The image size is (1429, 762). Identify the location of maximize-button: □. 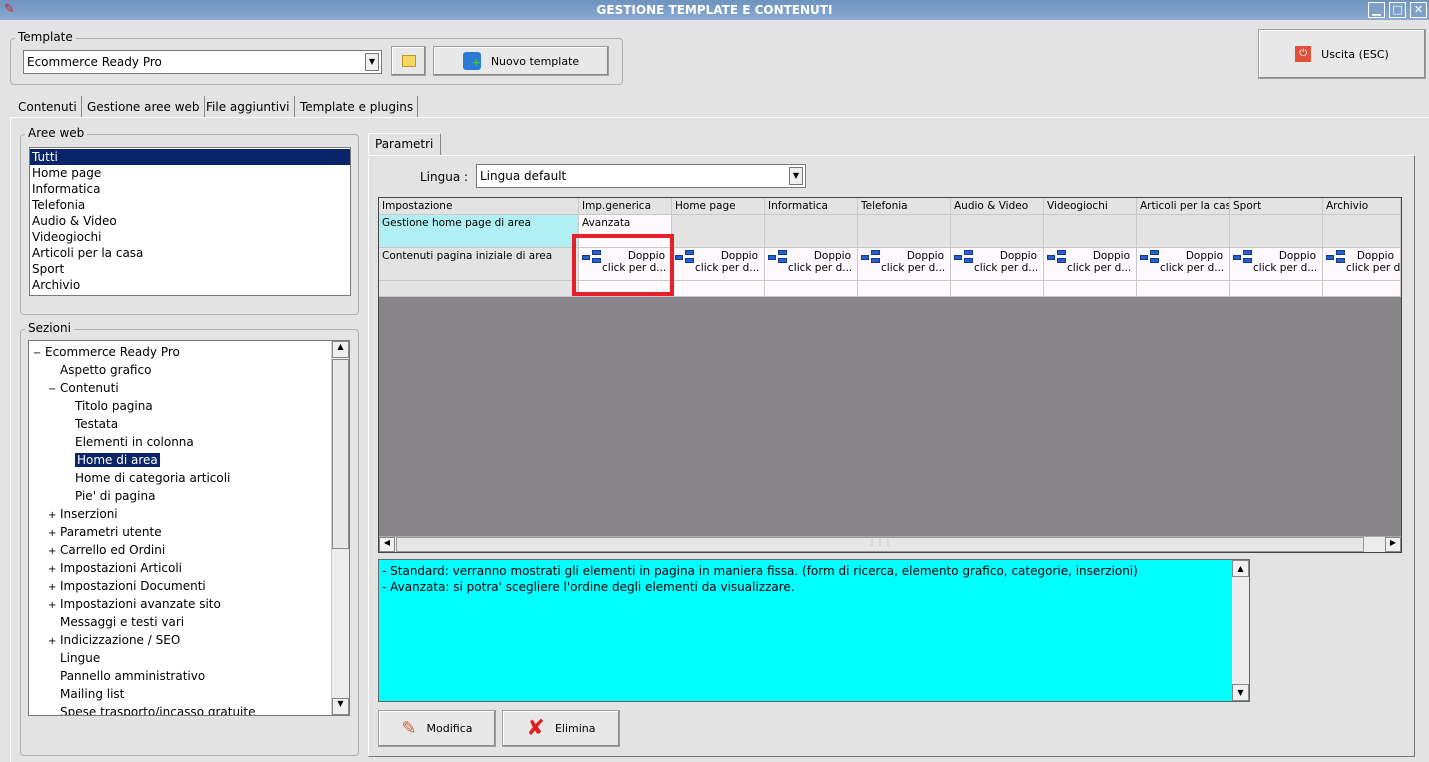
(1397, 10).